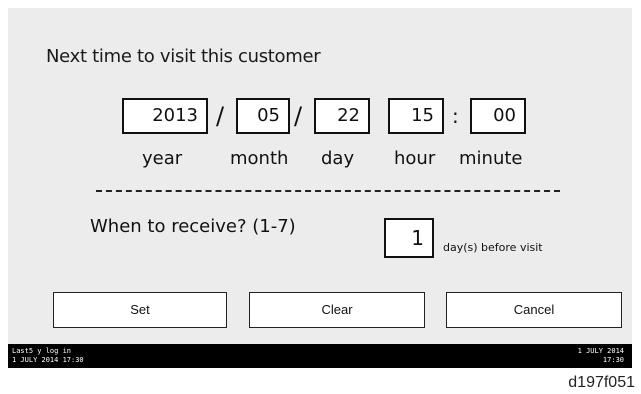 This screenshot has height=394, width=641. Describe the element at coordinates (193, 226) in the screenshot. I see `receive-label: When to receive? (1-7)` at that location.